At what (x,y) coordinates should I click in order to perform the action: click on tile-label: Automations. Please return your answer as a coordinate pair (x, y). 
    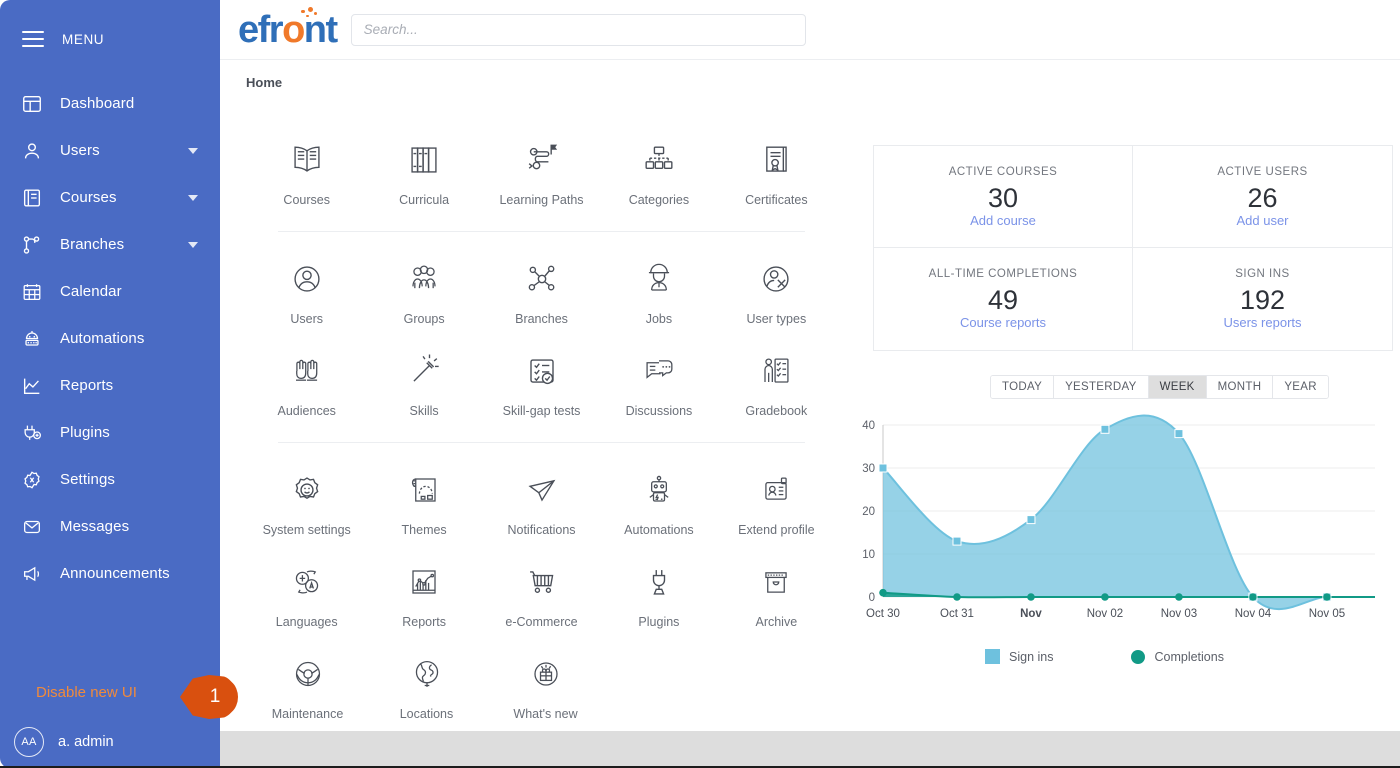
    Looking at the image, I should click on (659, 530).